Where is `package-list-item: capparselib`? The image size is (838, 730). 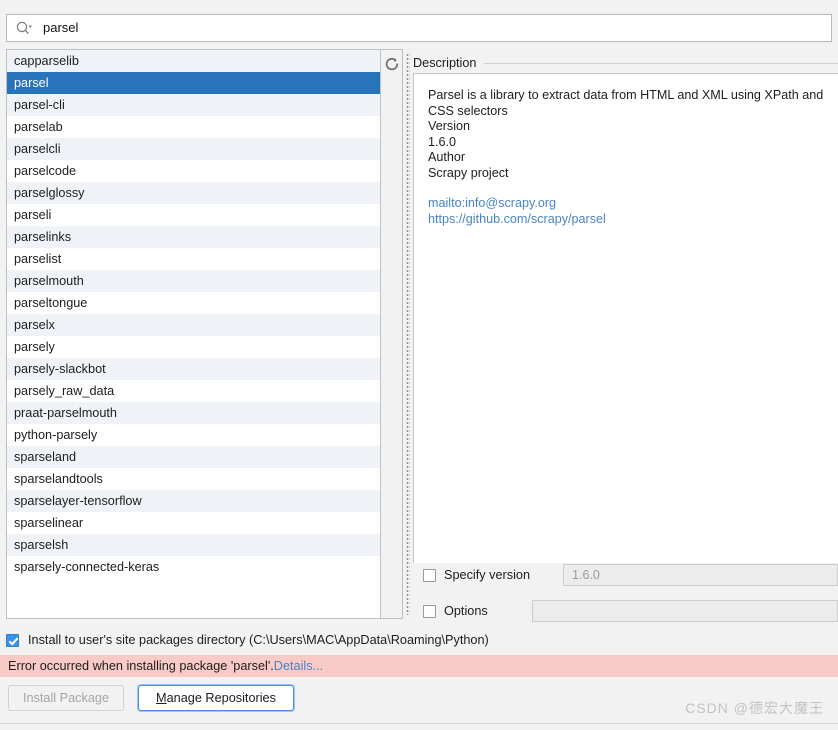 package-list-item: capparselib is located at coordinates (193, 61).